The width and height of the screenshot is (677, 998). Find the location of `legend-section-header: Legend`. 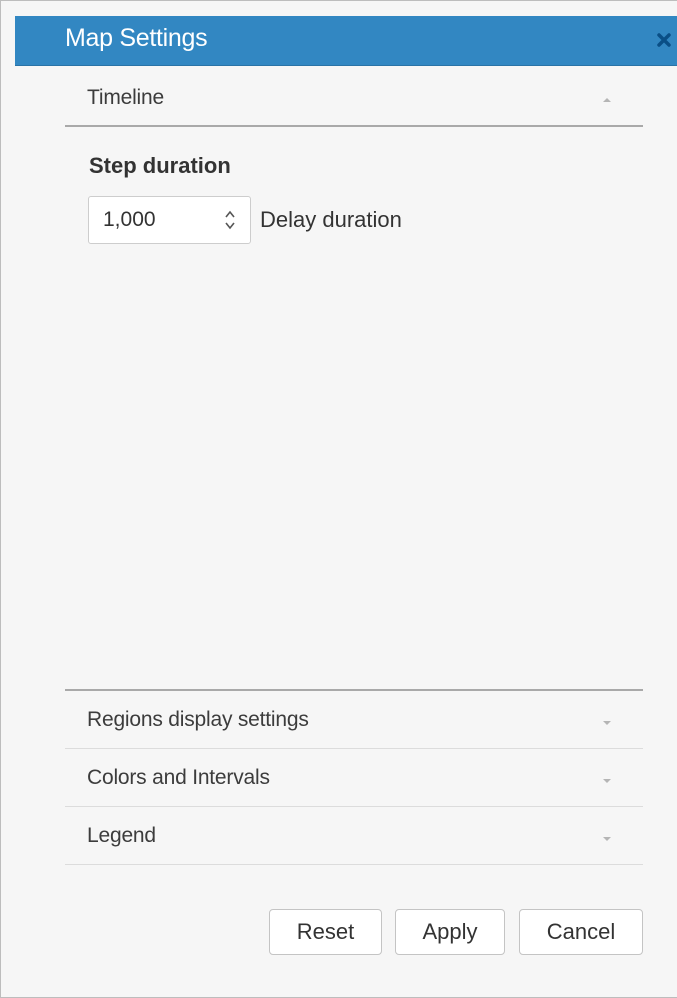

legend-section-header: Legend is located at coordinates (354, 836).